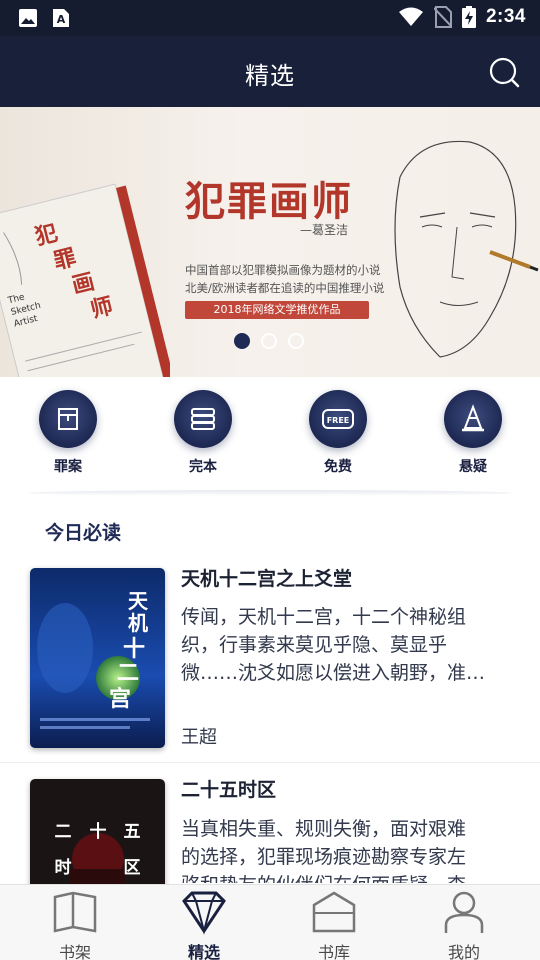 Image resolution: width=540 pixels, height=960 pixels. I want to click on nav-bookshelf: 书架, so click(75, 922).